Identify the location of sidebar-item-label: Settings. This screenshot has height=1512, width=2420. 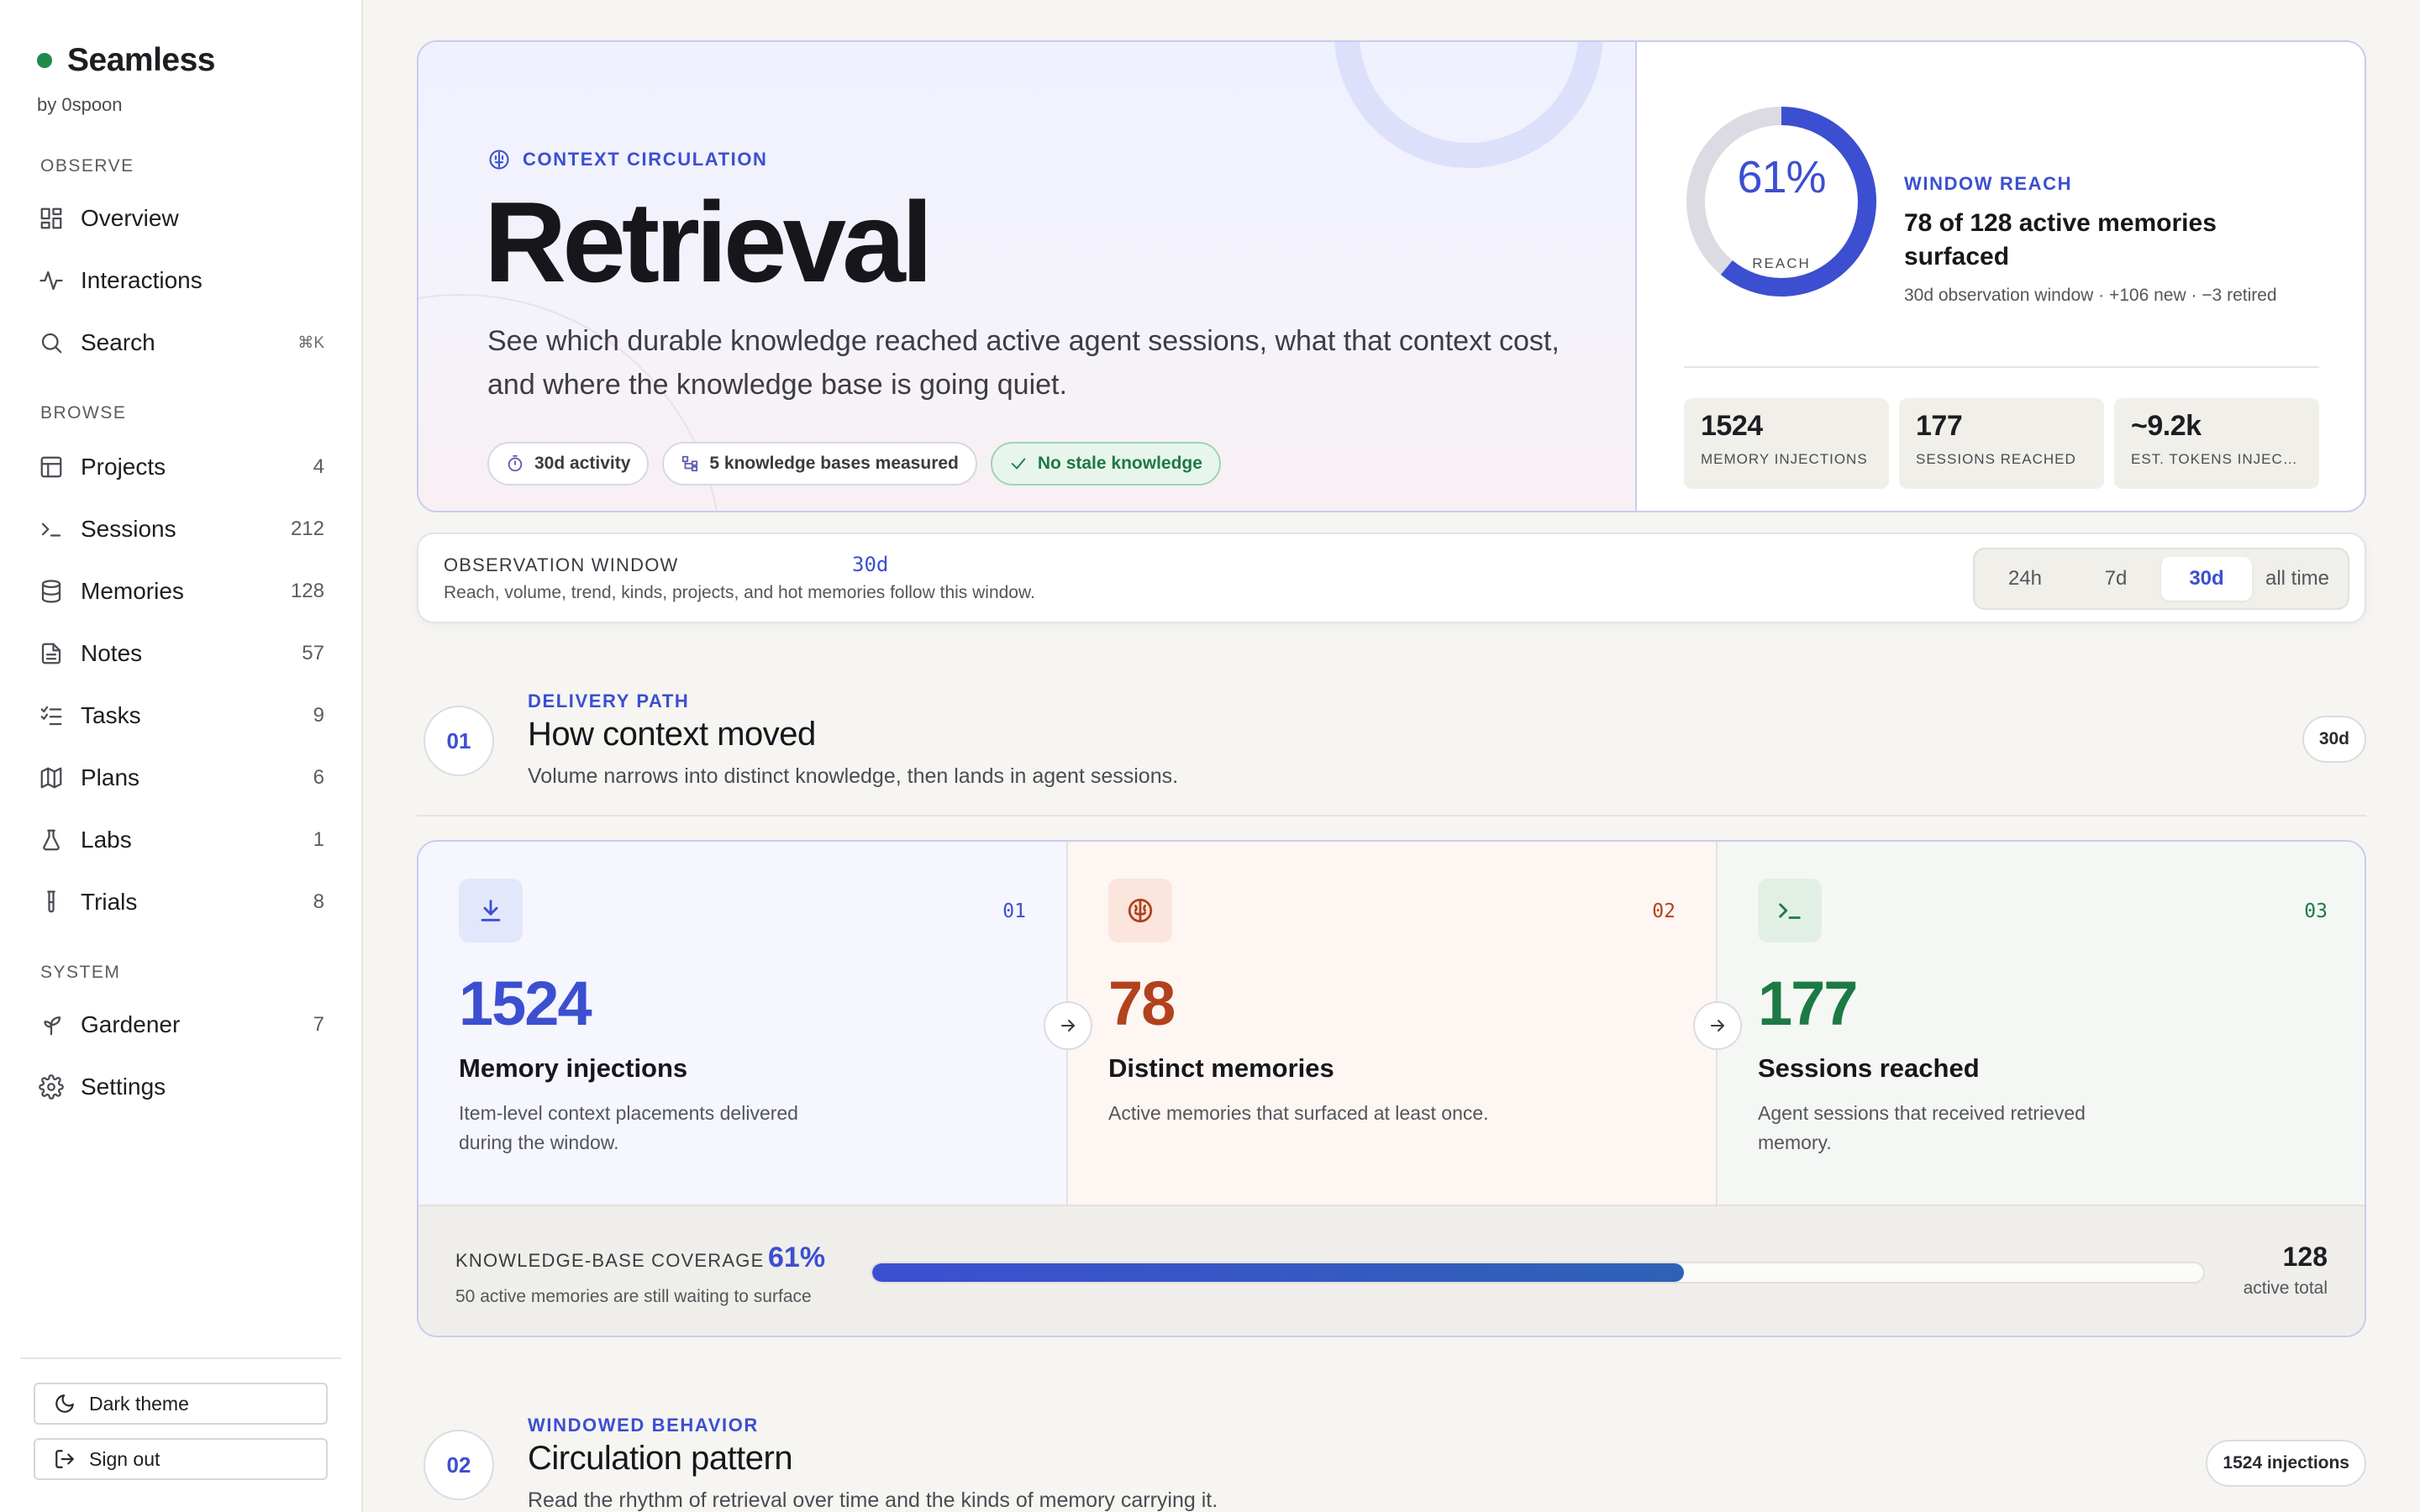
(124, 1087).